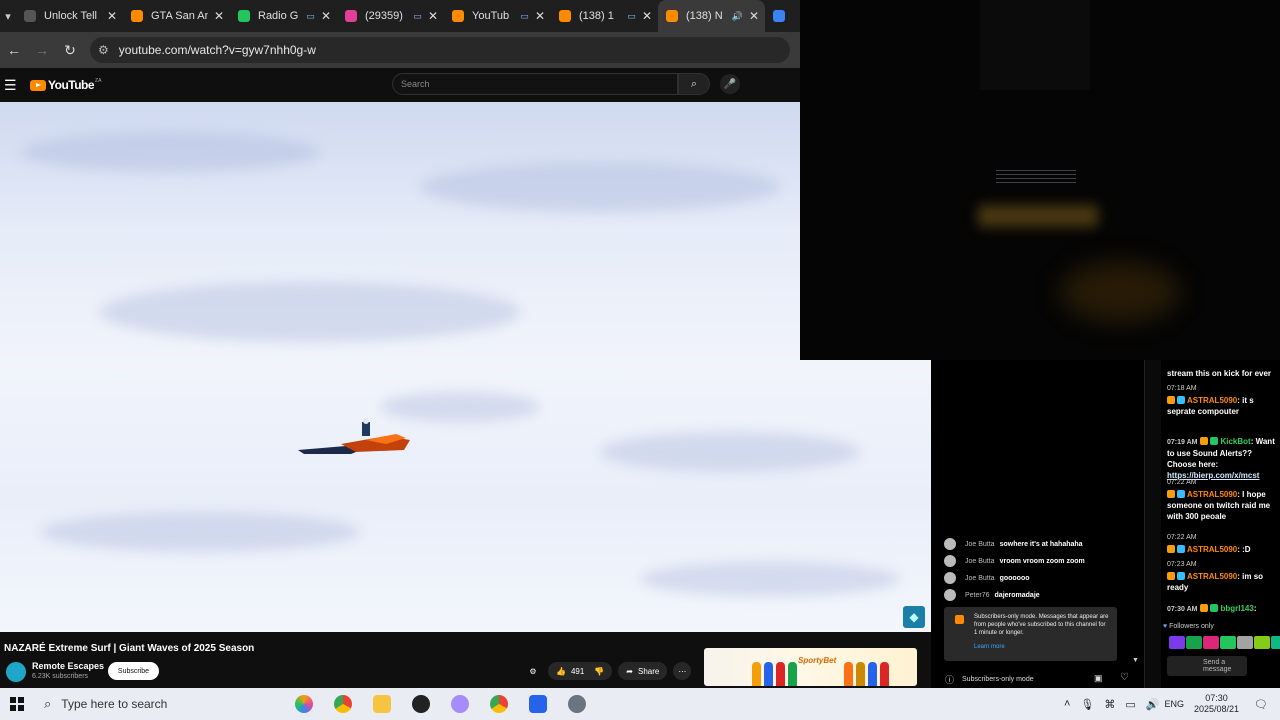 This screenshot has width=1280, height=720. Describe the element at coordinates (730, 84) in the screenshot. I see `microphone-icon: 🎤` at that location.